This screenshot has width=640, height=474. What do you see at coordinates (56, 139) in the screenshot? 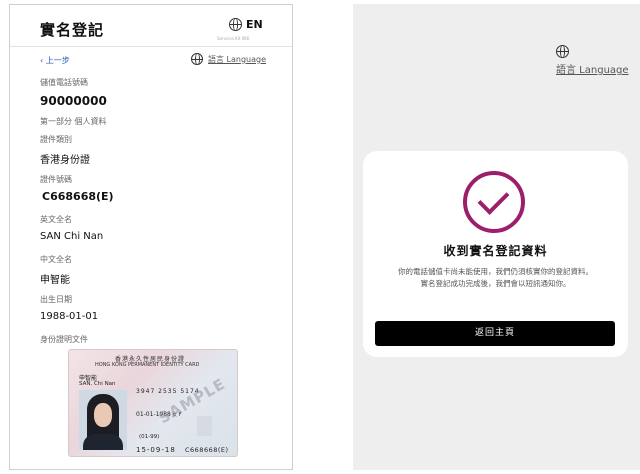
I see `doc-type-label: 證件類別` at bounding box center [56, 139].